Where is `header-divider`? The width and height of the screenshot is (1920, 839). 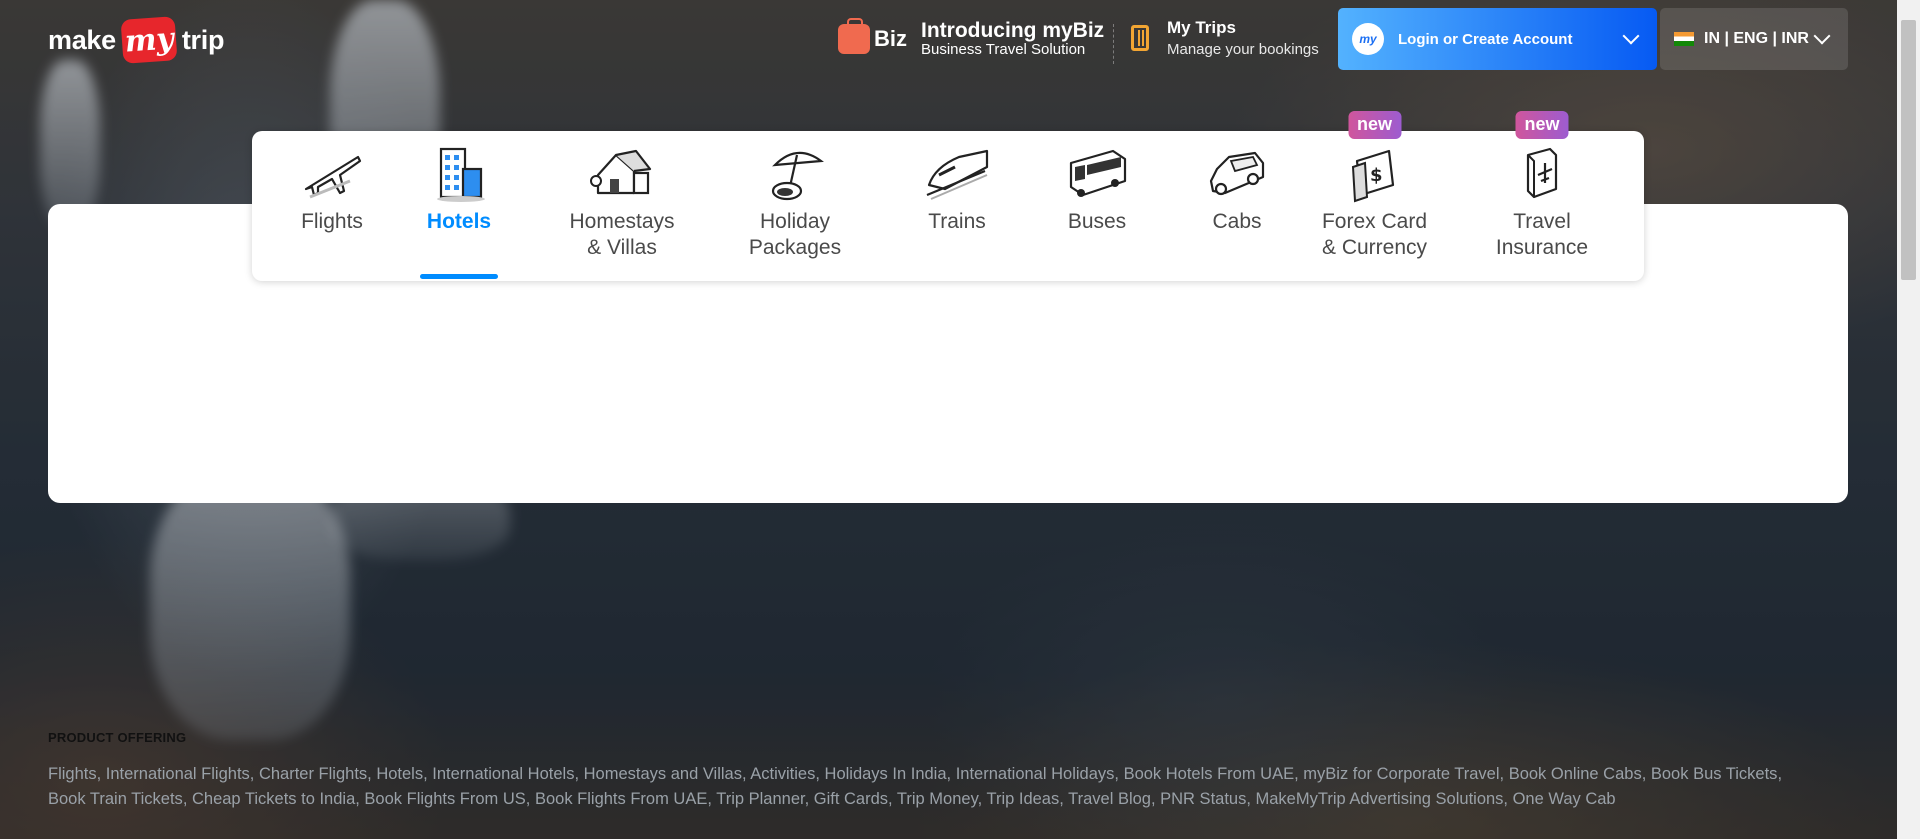
header-divider is located at coordinates (1113, 44).